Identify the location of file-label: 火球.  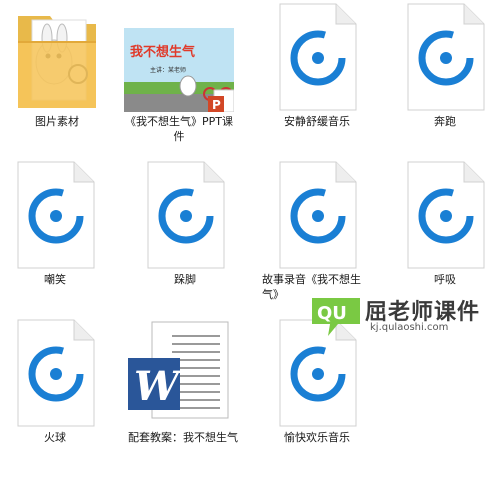
(55, 437).